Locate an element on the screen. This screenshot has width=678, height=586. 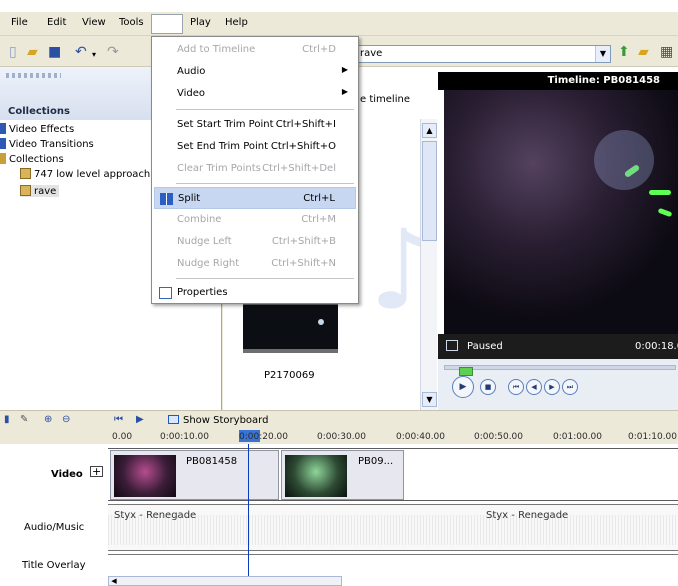
menu-item-combine: Combine Ctrl+M is located at coordinates (255, 220).